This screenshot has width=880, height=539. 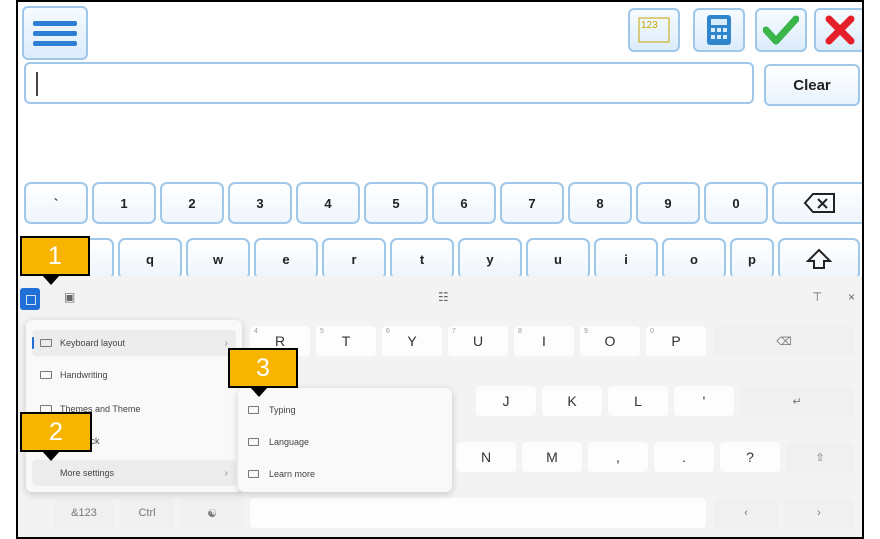 I want to click on submenu-item-typing: Typing, so click(x=343, y=410).